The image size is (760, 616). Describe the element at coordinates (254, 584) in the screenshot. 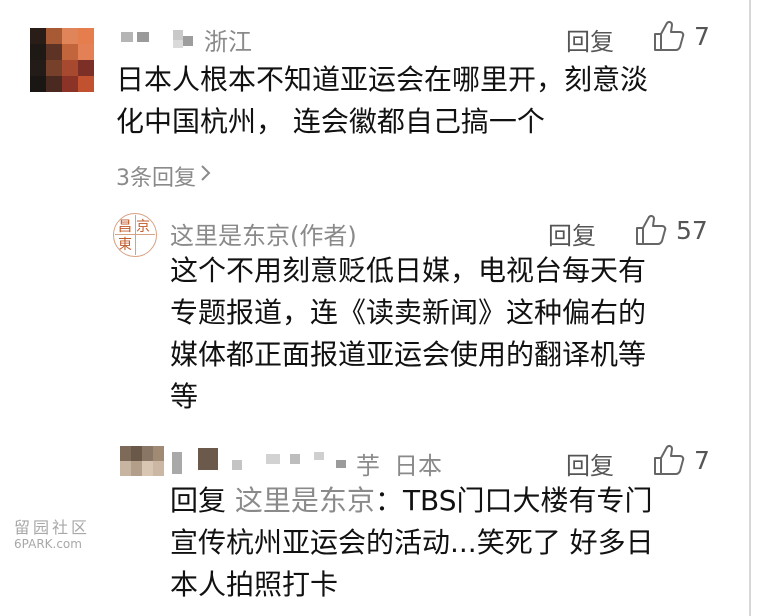

I see `comment-text-line: 本人拍照打卡` at that location.